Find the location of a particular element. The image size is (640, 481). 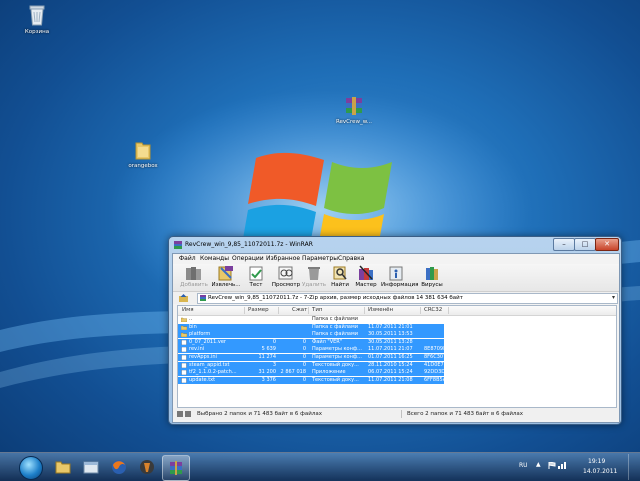

menu-operations: Операции is located at coordinates (248, 258).